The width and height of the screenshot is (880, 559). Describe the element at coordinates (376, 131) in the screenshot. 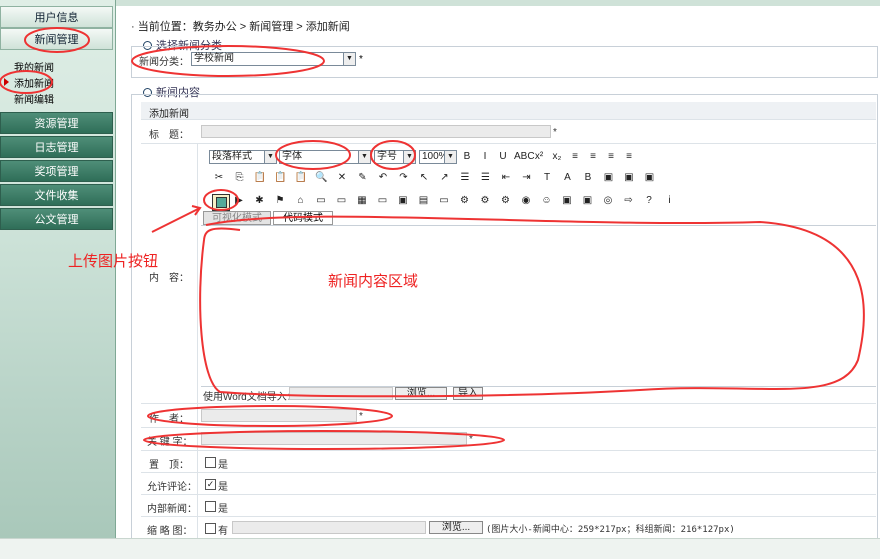

I see `title-input` at that location.